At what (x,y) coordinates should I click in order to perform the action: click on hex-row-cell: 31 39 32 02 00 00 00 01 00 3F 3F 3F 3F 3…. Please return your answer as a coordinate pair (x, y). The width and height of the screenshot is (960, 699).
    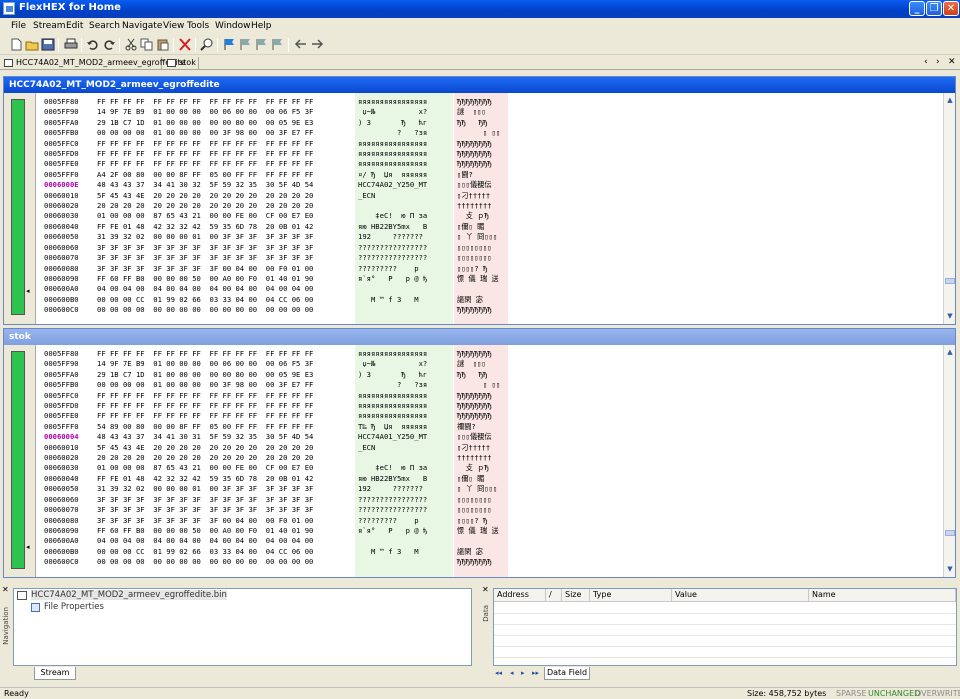
    Looking at the image, I should click on (205, 237).